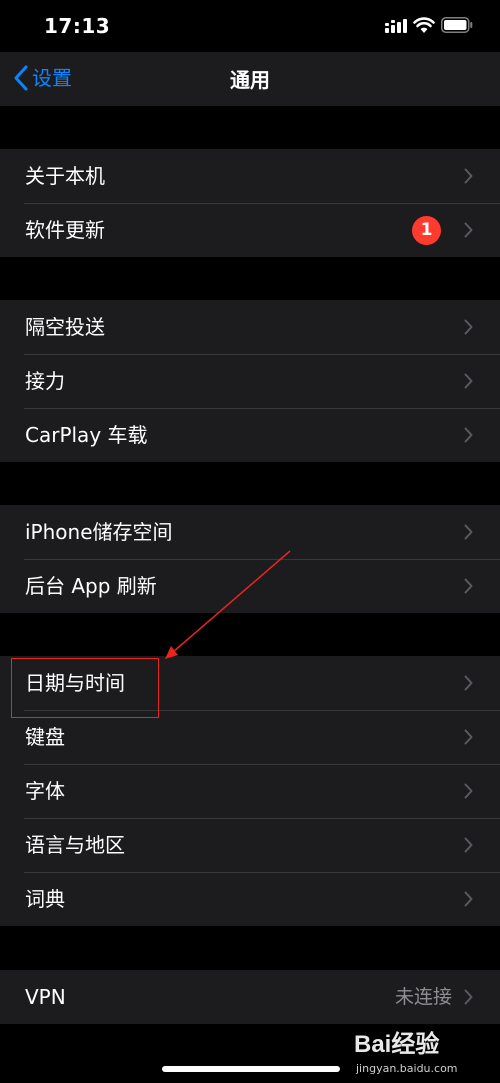  What do you see at coordinates (91, 586) in the screenshot?
I see `row-label: 后台 App 刷新` at bounding box center [91, 586].